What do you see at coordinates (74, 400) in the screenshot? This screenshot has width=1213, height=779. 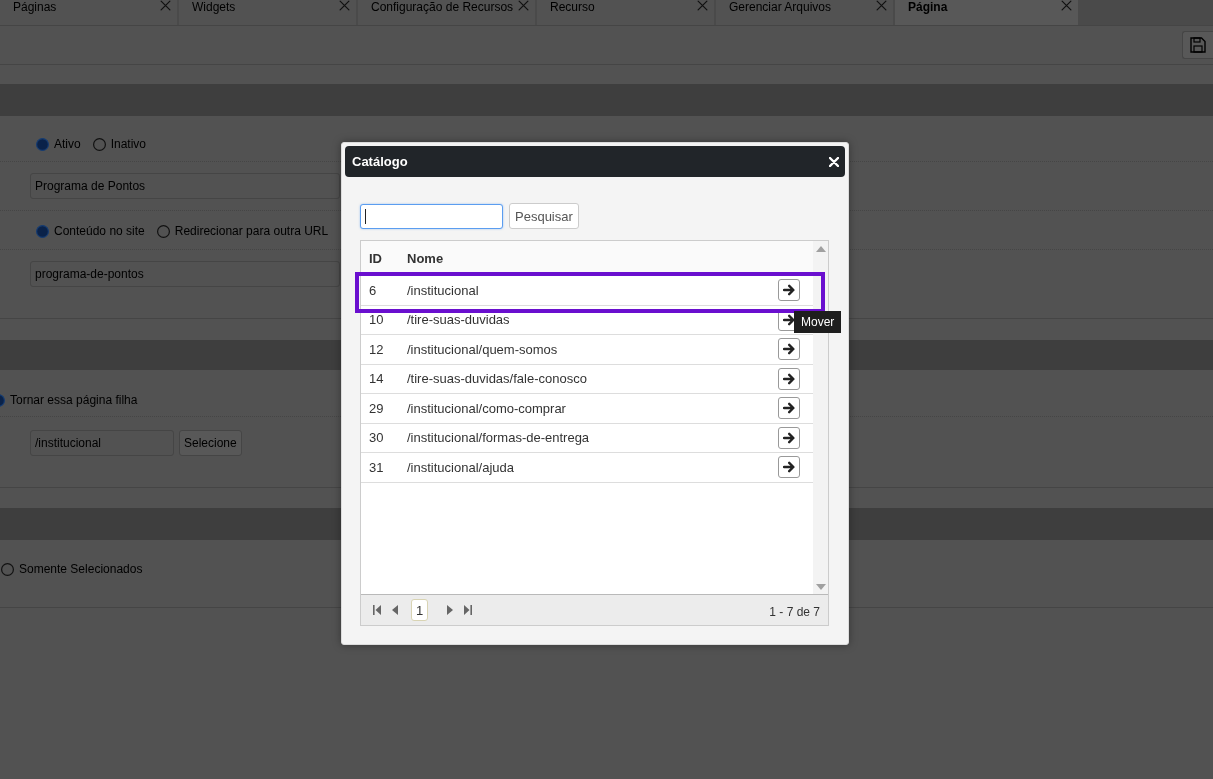 I see `radio-label: Tornar essa página filha` at bounding box center [74, 400].